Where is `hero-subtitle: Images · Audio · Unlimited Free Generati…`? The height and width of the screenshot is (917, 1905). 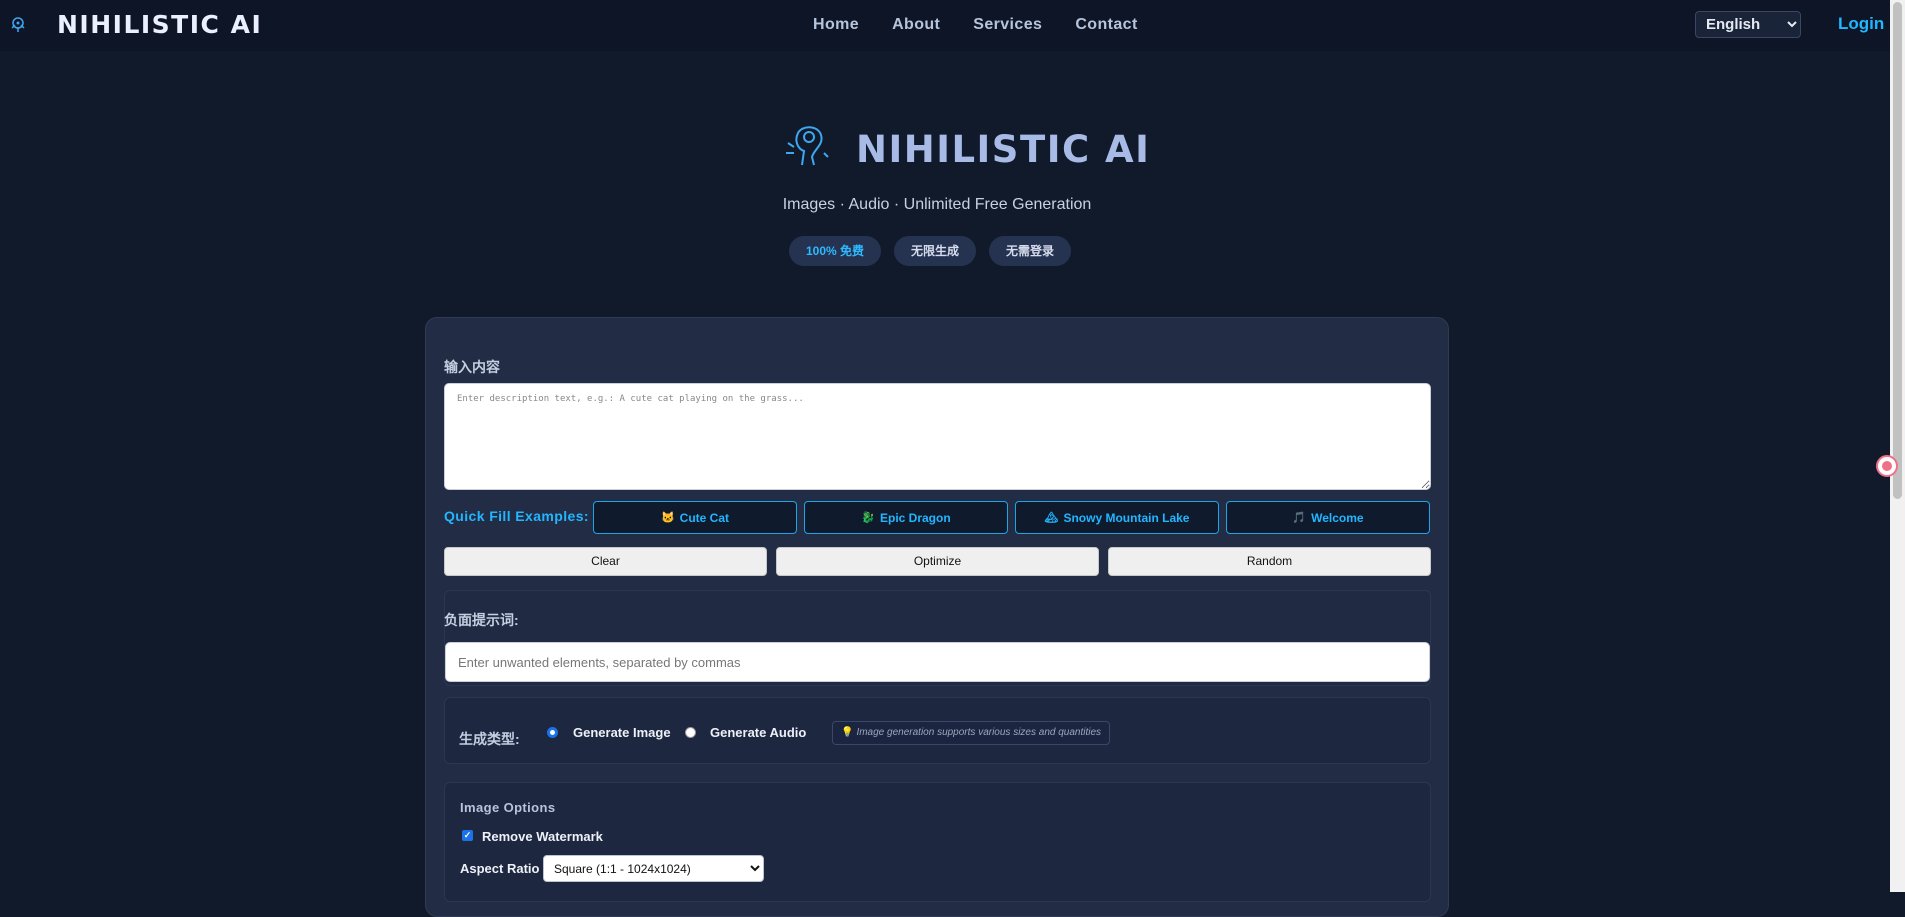 hero-subtitle: Images · Audio · Unlimited Free Generati… is located at coordinates (937, 204).